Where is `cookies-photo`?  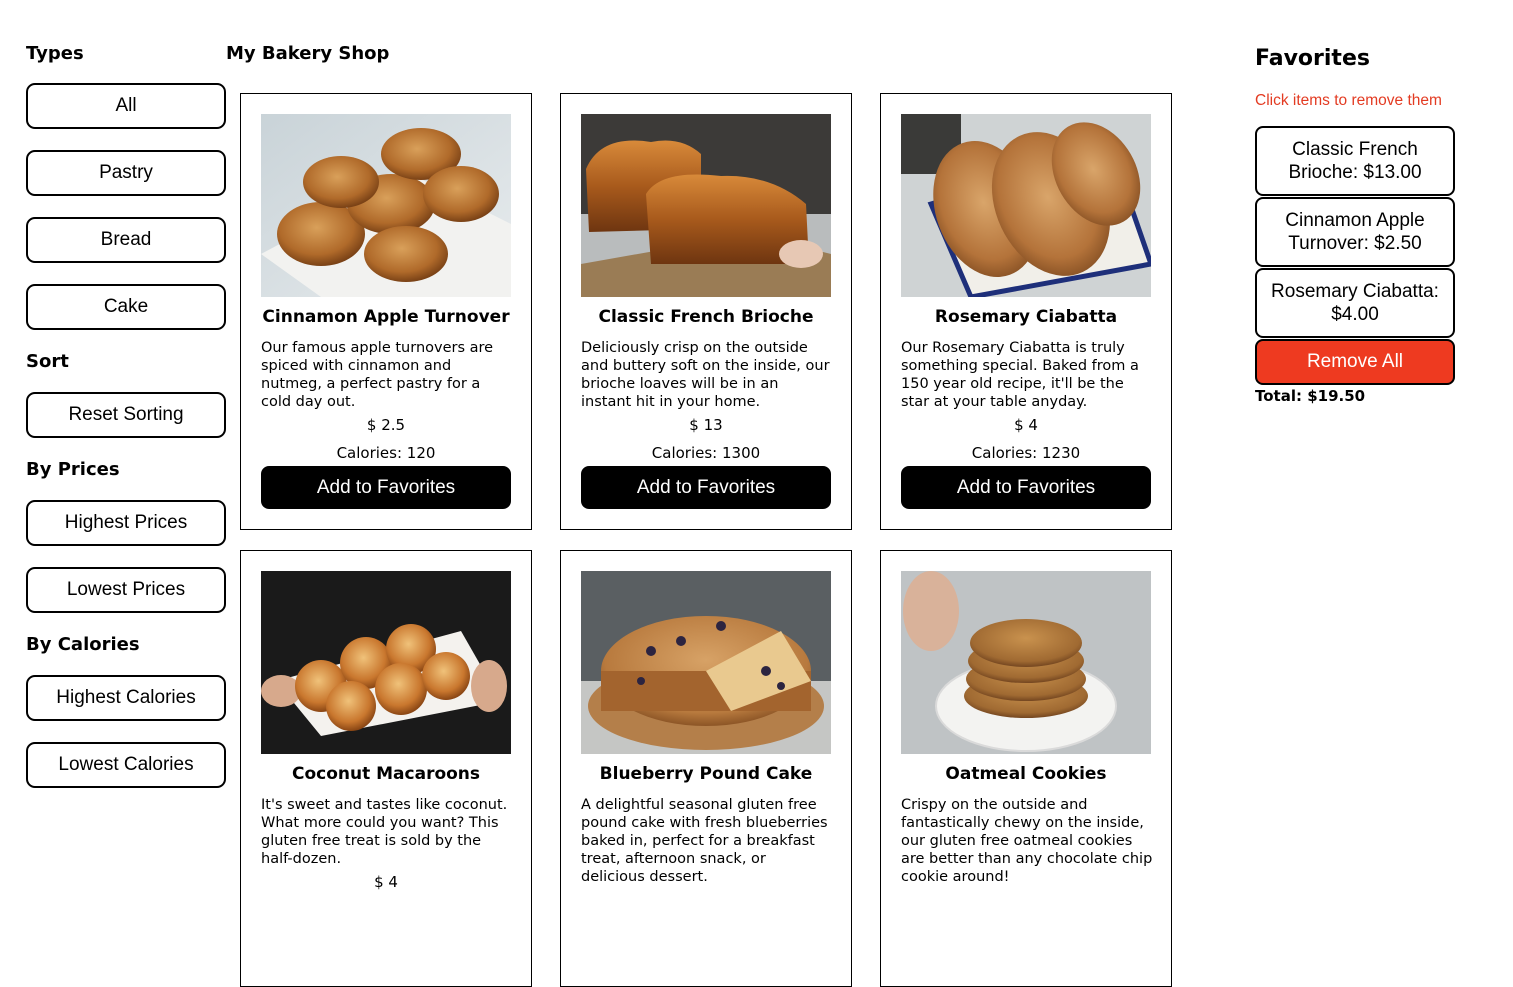
cookies-photo is located at coordinates (1026, 662).